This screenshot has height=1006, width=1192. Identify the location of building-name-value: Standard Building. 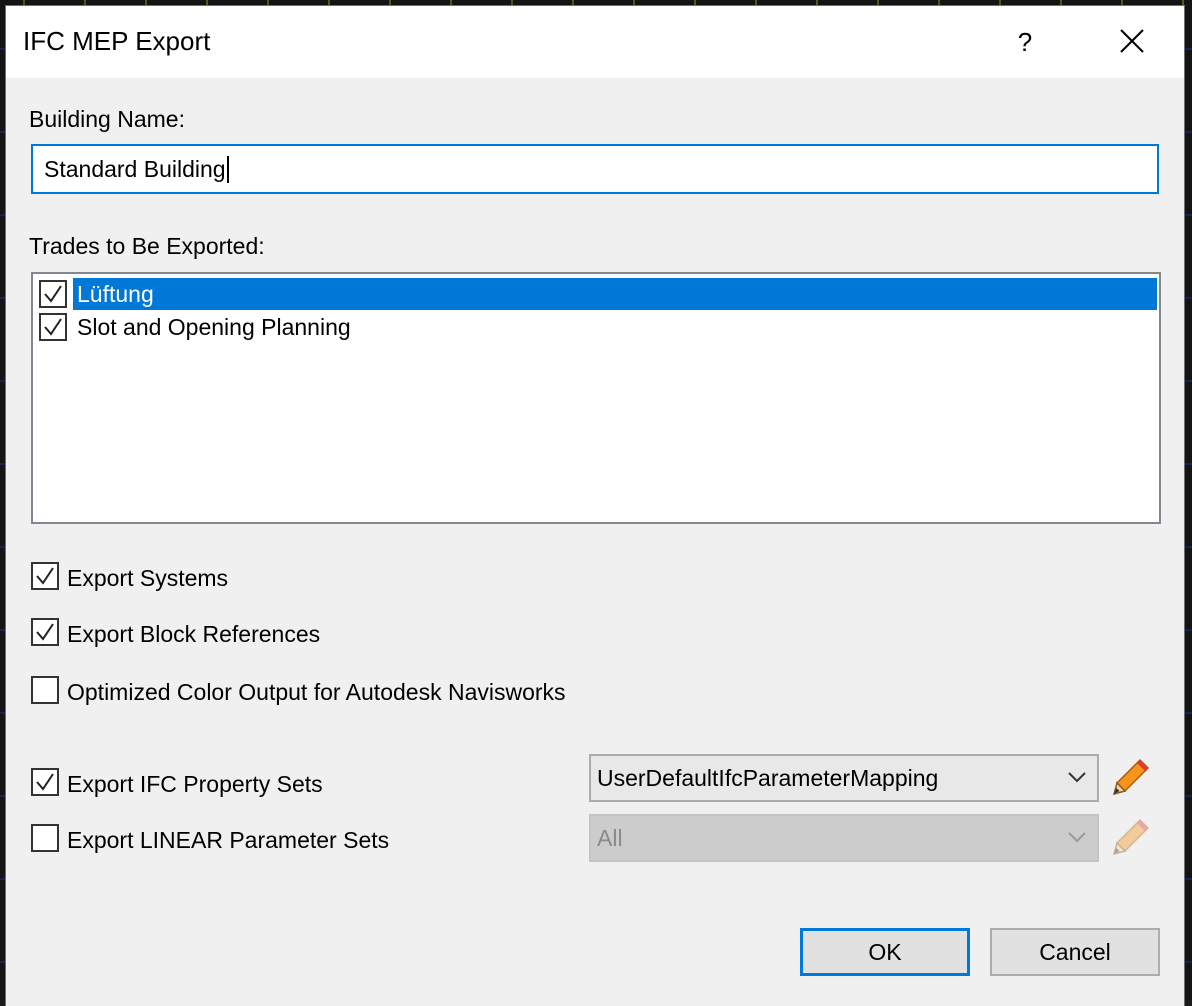
(136, 169).